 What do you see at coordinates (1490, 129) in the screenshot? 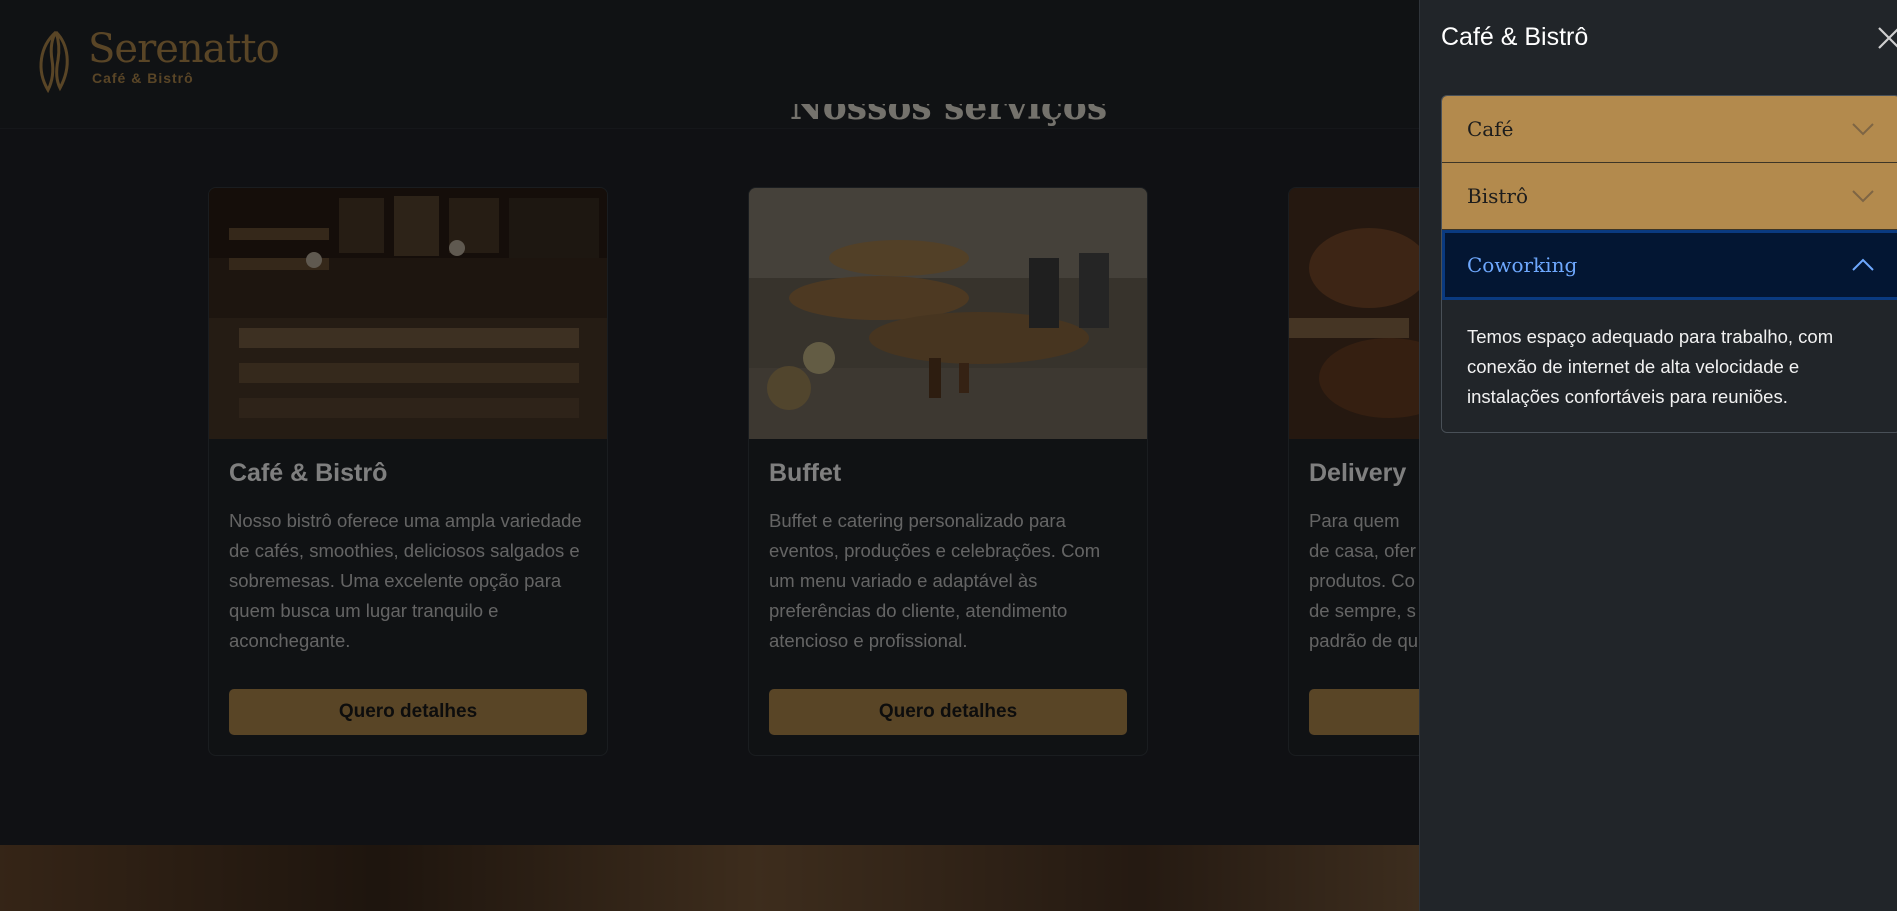
I see `accordion-label: Café` at bounding box center [1490, 129].